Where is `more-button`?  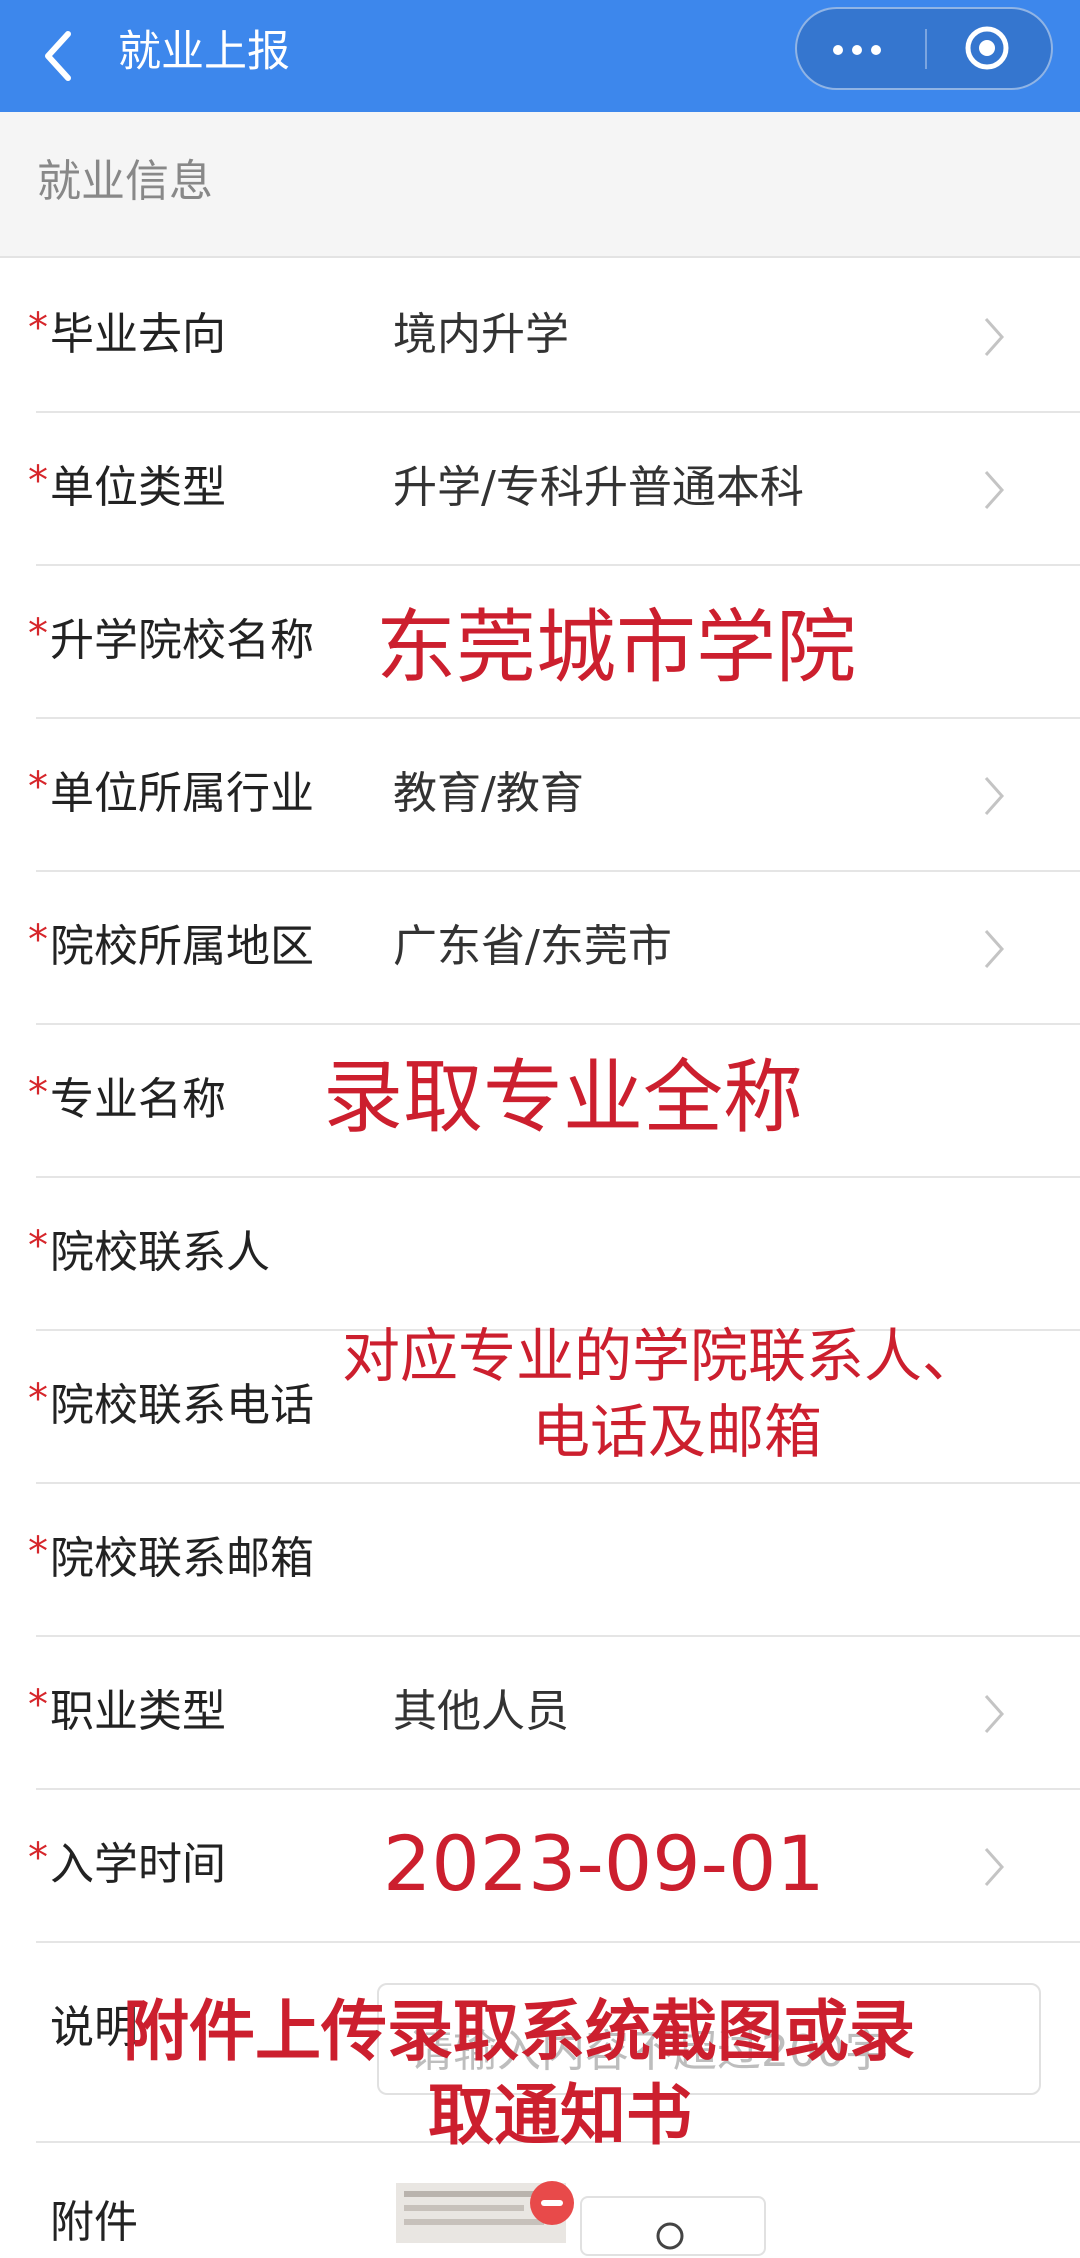 more-button is located at coordinates (861, 48).